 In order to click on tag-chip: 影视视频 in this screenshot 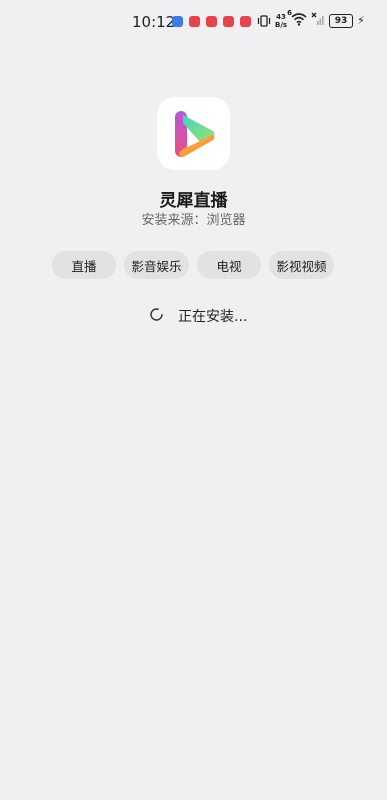, I will do `click(301, 265)`.